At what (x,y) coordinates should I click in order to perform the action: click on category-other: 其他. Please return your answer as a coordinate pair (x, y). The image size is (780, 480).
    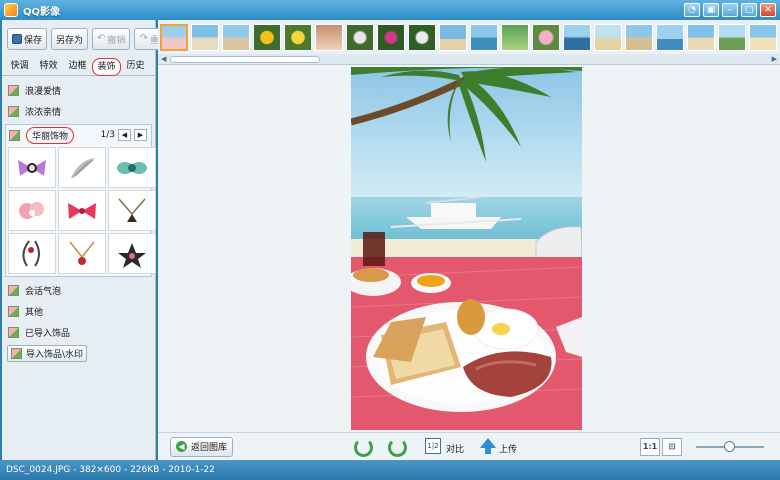
    Looking at the image, I should click on (78, 311).